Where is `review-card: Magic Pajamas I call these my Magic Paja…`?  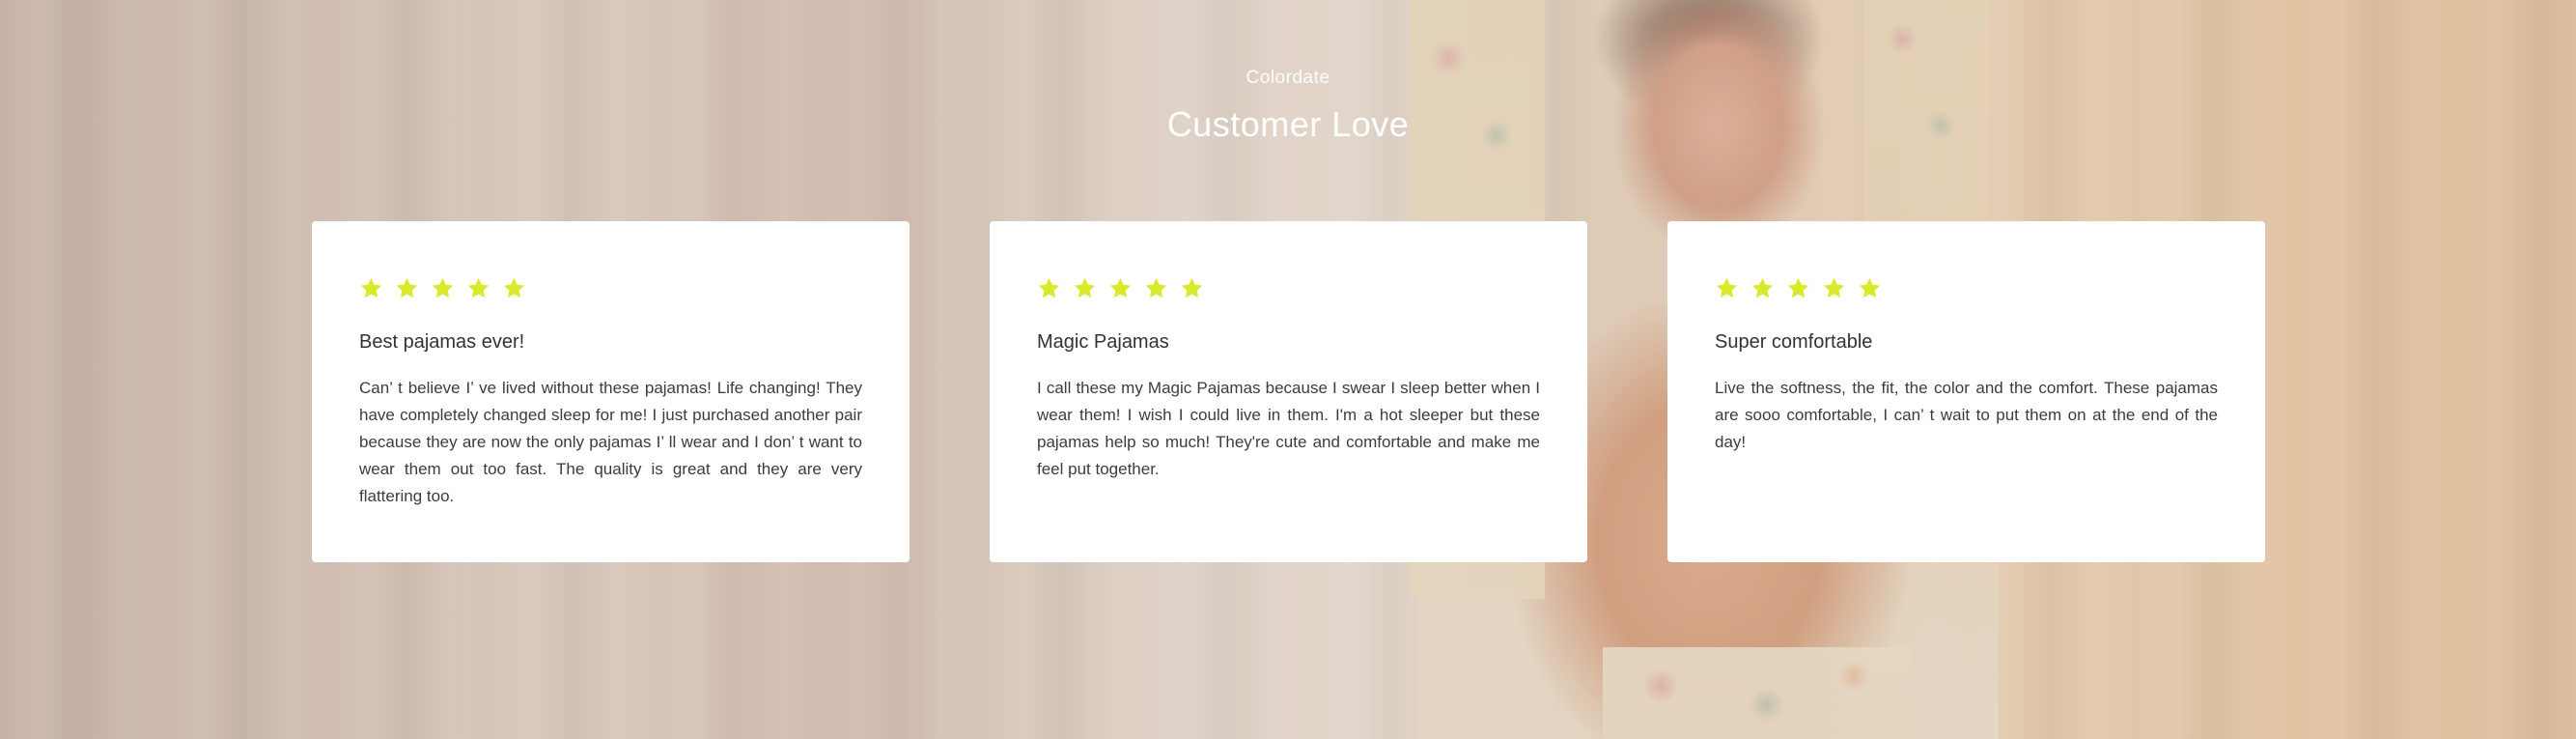
review-card: Magic Pajamas I call these my Magic Paja… is located at coordinates (1289, 391).